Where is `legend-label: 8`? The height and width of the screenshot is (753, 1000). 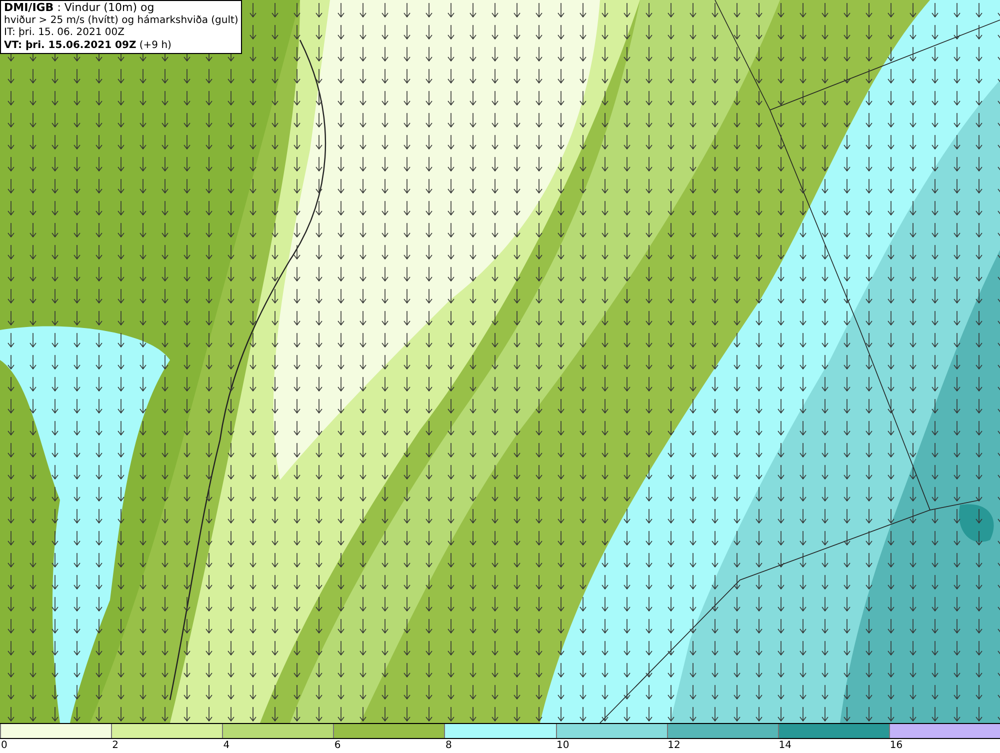 legend-label: 8 is located at coordinates (448, 745).